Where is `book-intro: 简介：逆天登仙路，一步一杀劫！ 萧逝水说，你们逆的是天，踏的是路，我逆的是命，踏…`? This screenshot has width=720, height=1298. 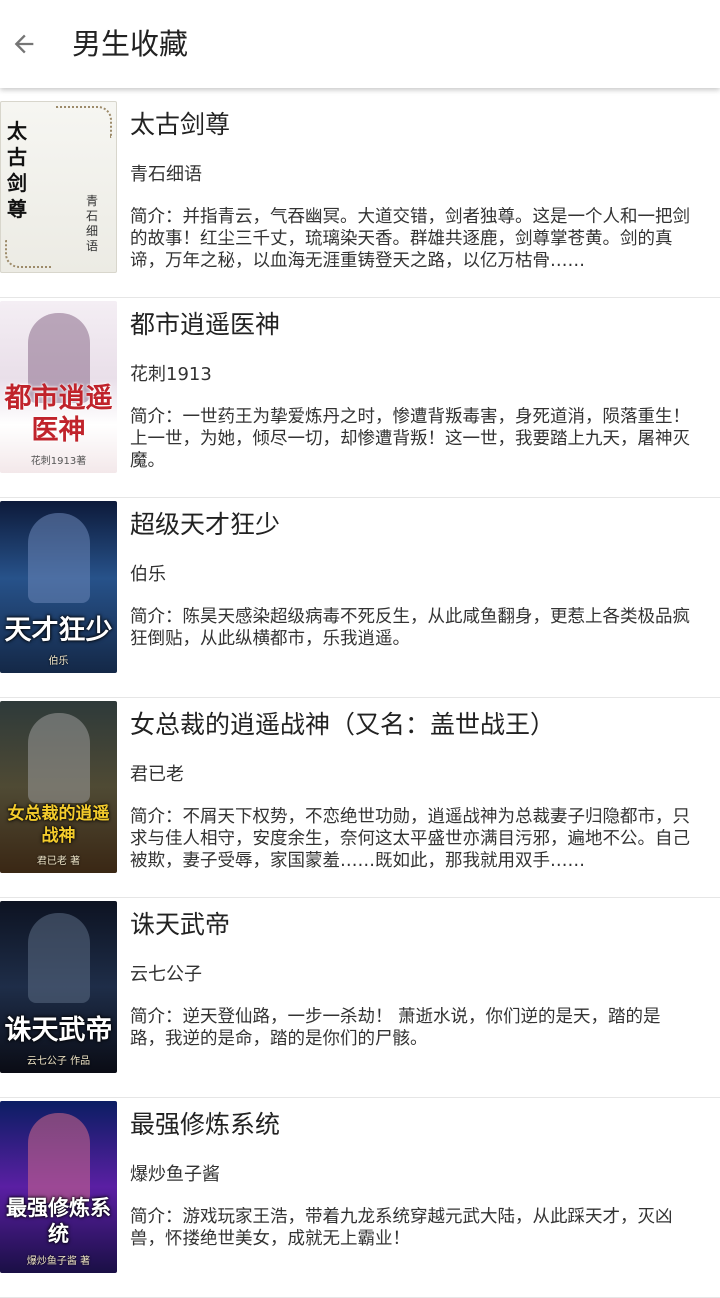
book-intro: 简介：逆天登仙路，一步一杀劫！ 萧逝水说，你们逆的是天，踏的是路，我逆的是命，踏… is located at coordinates (395, 1028).